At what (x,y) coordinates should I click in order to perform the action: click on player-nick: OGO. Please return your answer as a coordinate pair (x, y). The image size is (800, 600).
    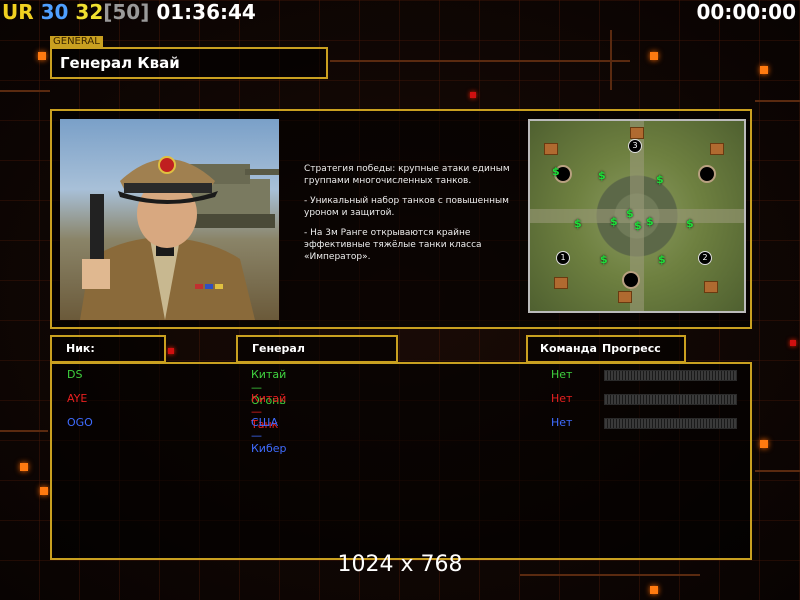
    Looking at the image, I should click on (80, 422).